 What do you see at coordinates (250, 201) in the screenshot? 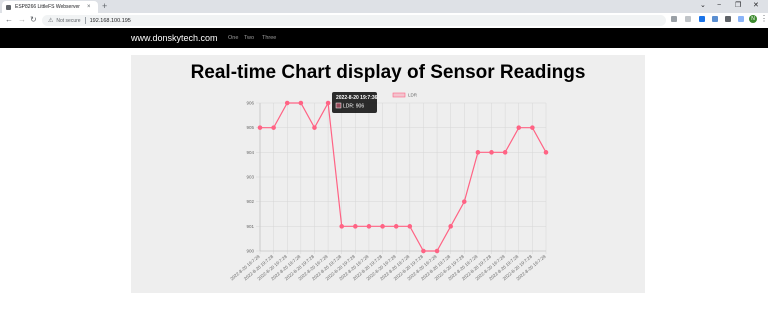
I see `y-tick-label: 902` at bounding box center [250, 201].